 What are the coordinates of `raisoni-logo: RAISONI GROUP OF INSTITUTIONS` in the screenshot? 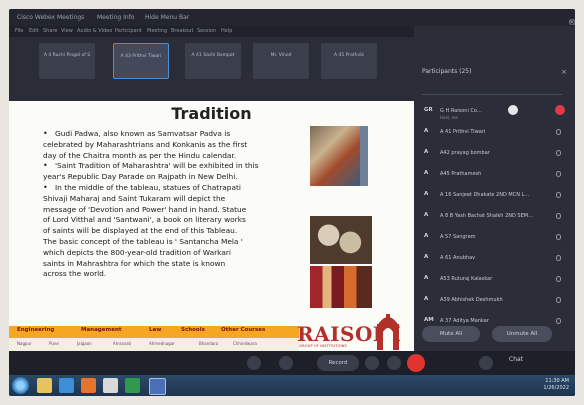 It's located at (351, 332).